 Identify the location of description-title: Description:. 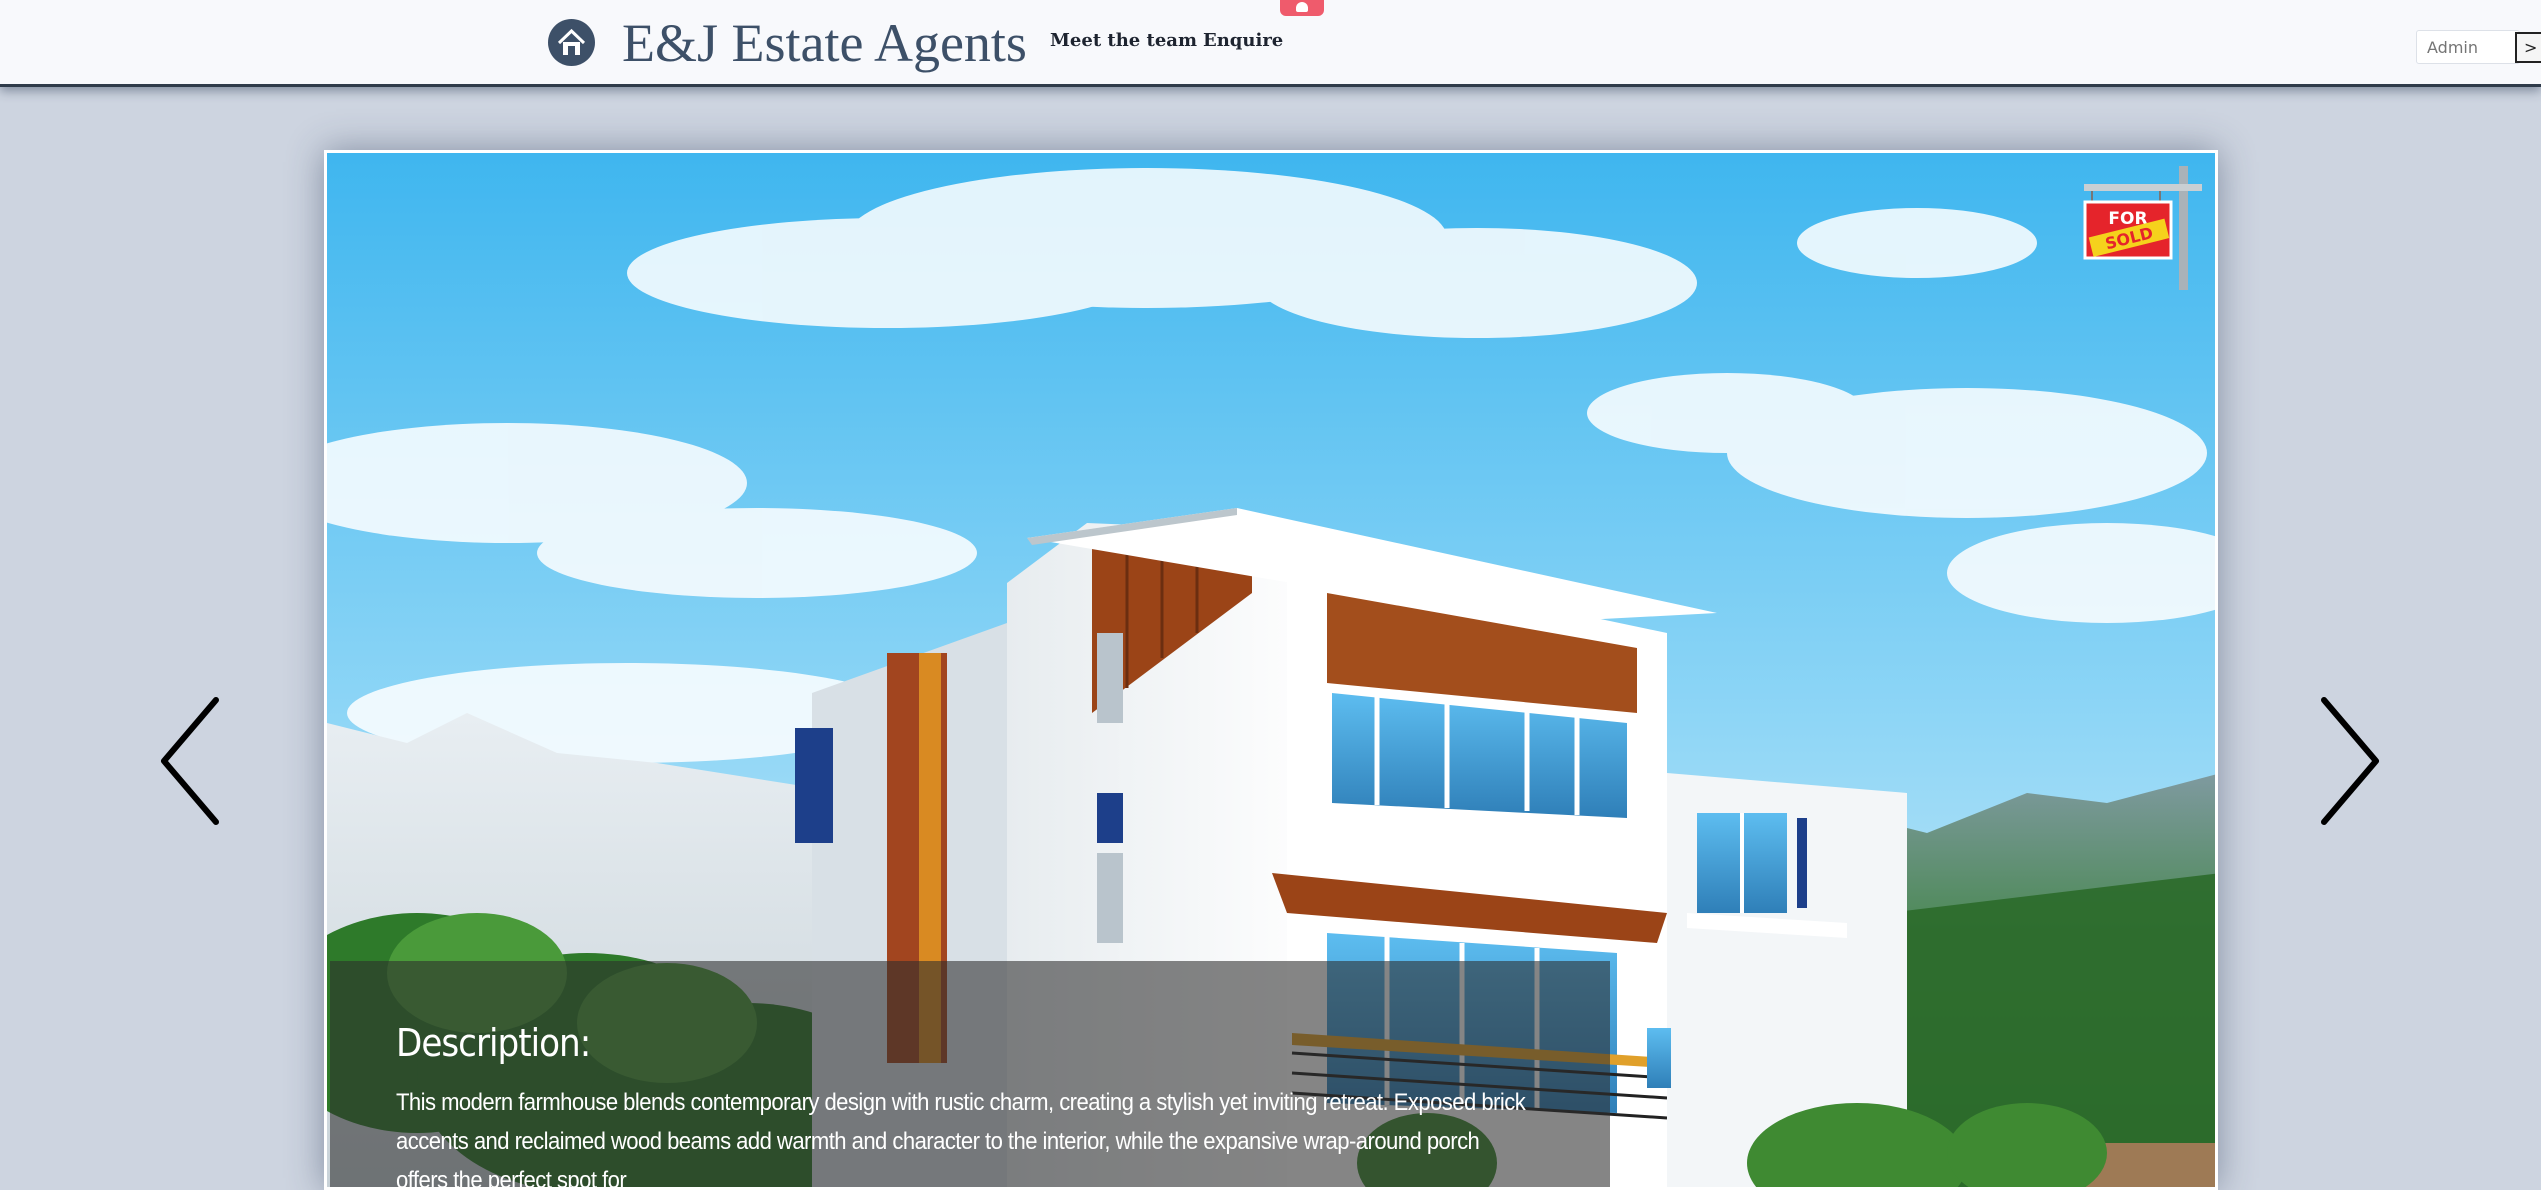
(493, 1043).